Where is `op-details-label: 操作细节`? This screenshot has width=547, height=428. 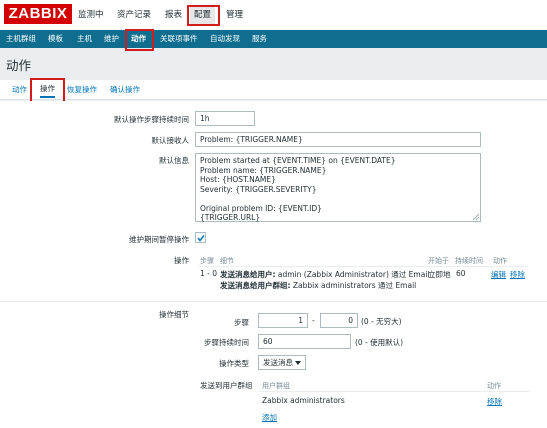 op-details-label: 操作细节 is located at coordinates (174, 314).